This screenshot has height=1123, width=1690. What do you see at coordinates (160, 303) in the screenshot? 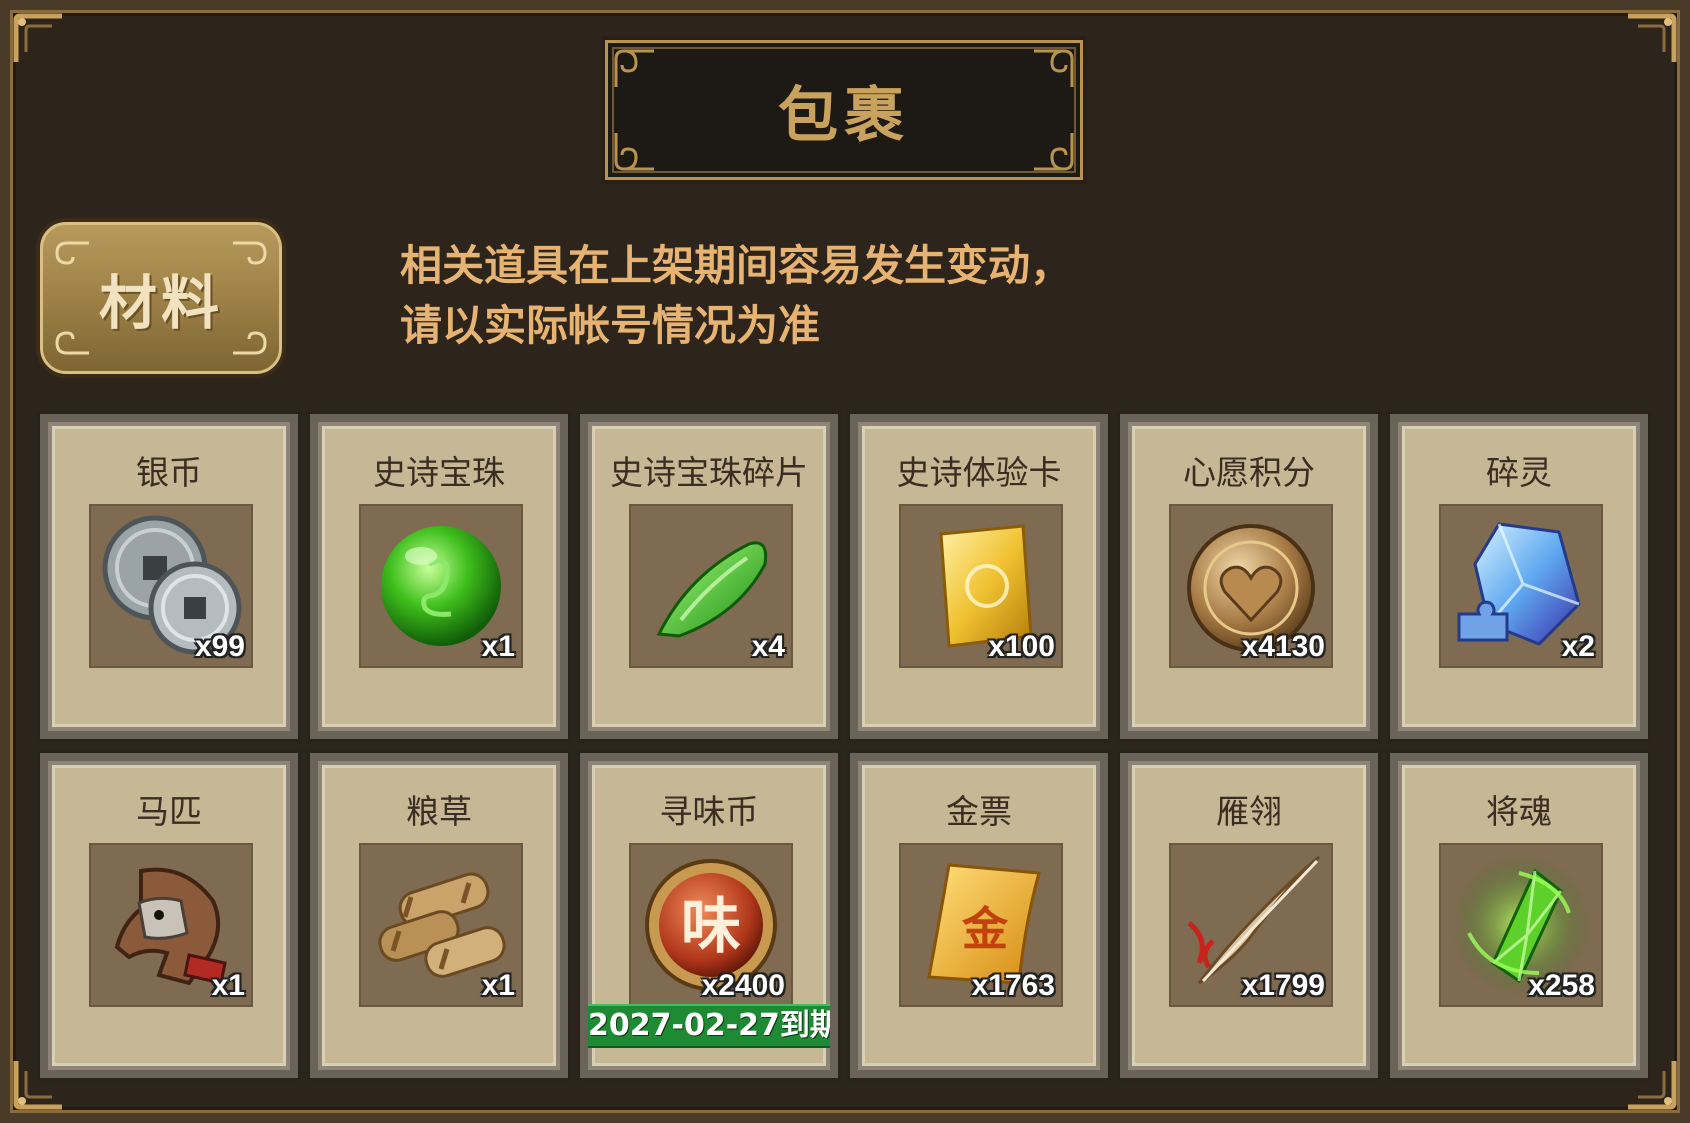
I see `tab-materials-label: 材料` at bounding box center [160, 303].